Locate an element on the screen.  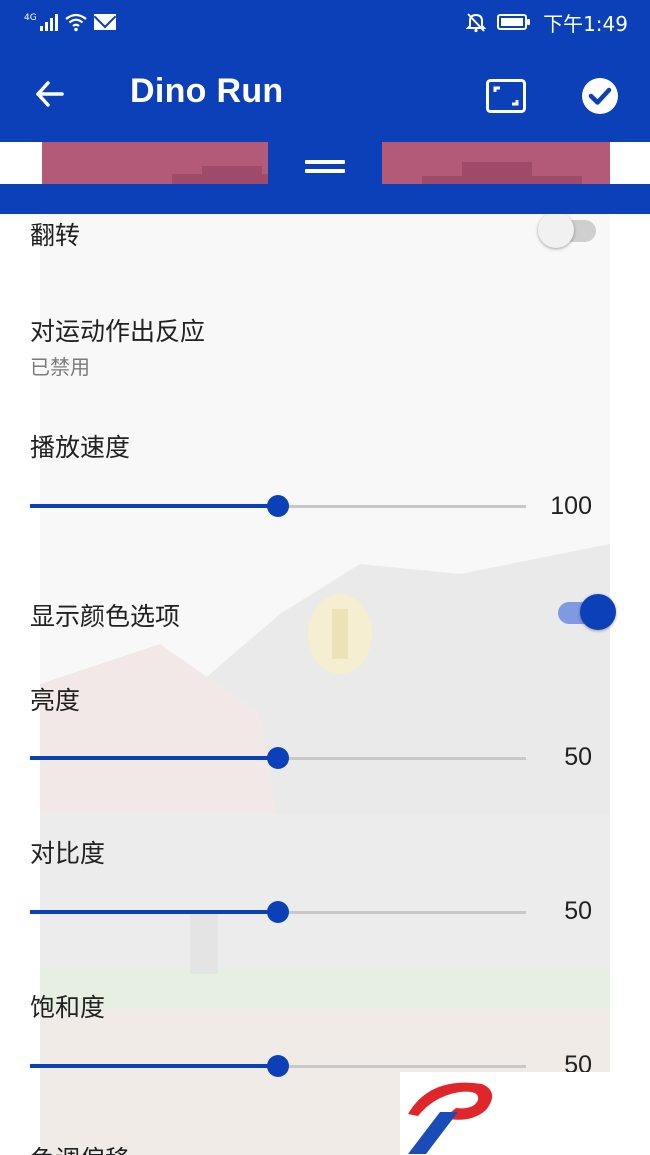
flip-label: 翻转 is located at coordinates (55, 235).